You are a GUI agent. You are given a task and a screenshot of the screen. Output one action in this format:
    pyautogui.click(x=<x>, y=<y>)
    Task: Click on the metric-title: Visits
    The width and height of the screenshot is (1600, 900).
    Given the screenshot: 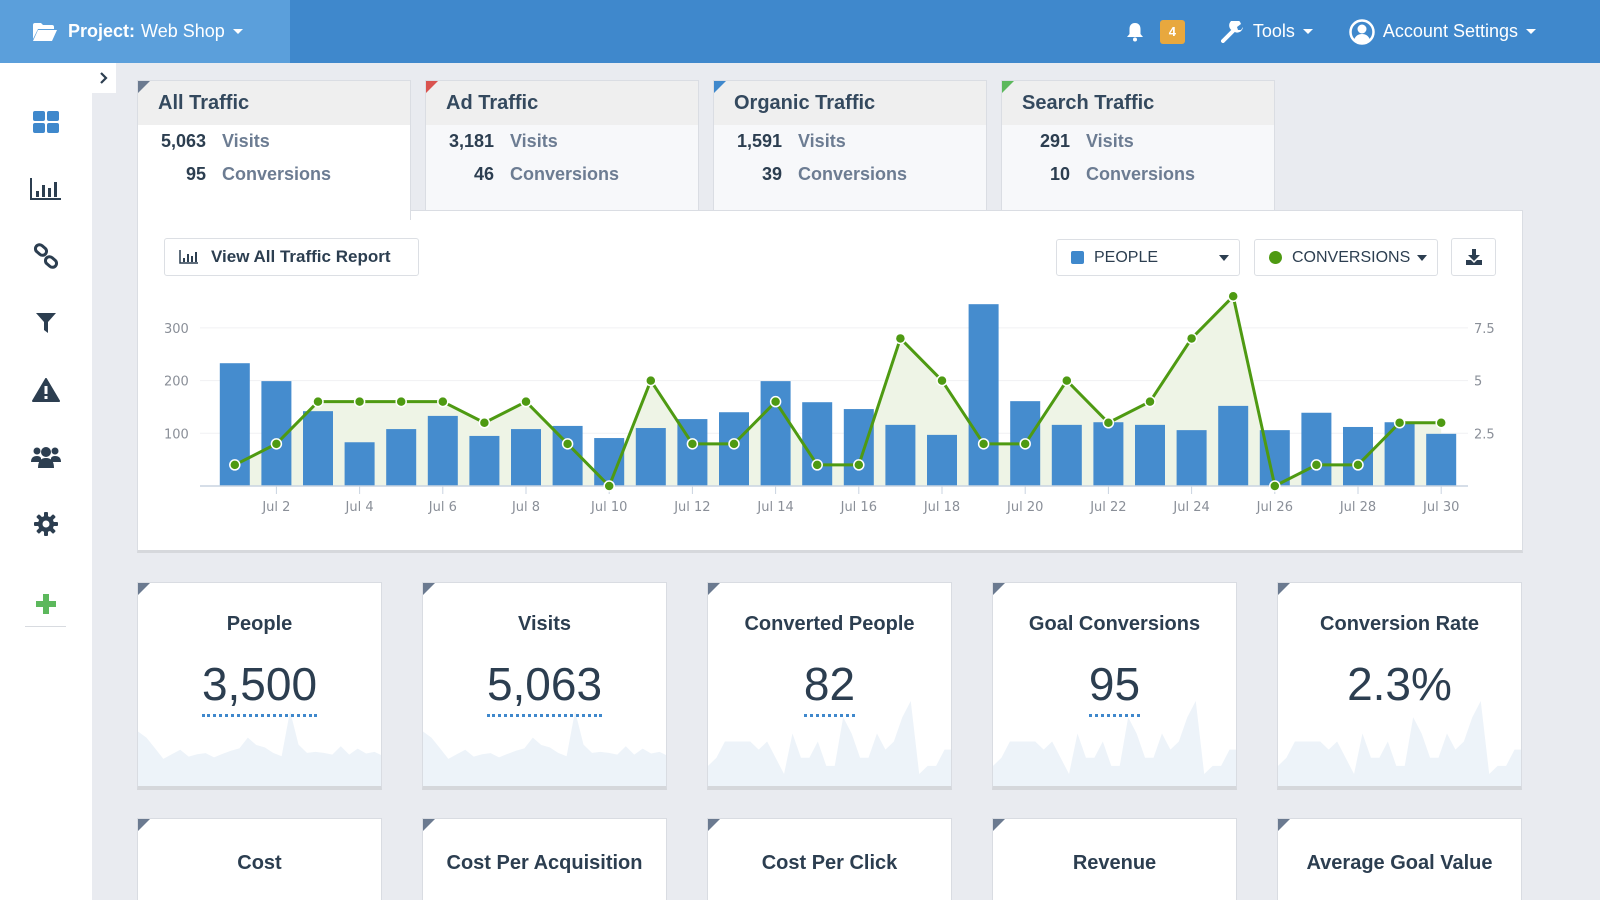 What is the action you would take?
    pyautogui.click(x=544, y=624)
    